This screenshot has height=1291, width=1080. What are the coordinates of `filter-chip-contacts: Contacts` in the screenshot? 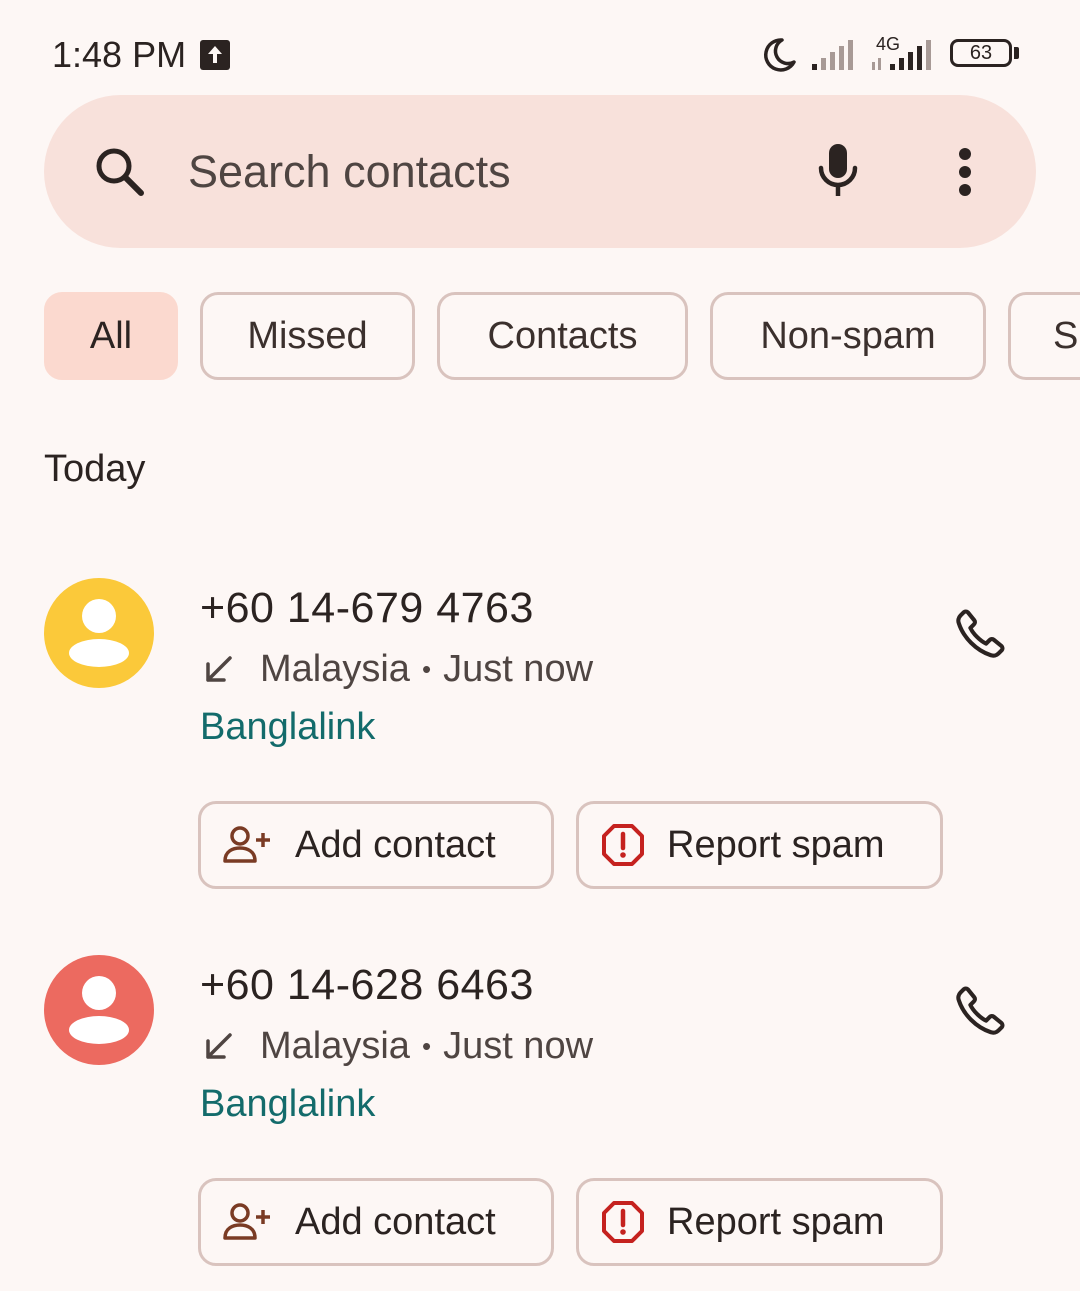 It's located at (562, 336).